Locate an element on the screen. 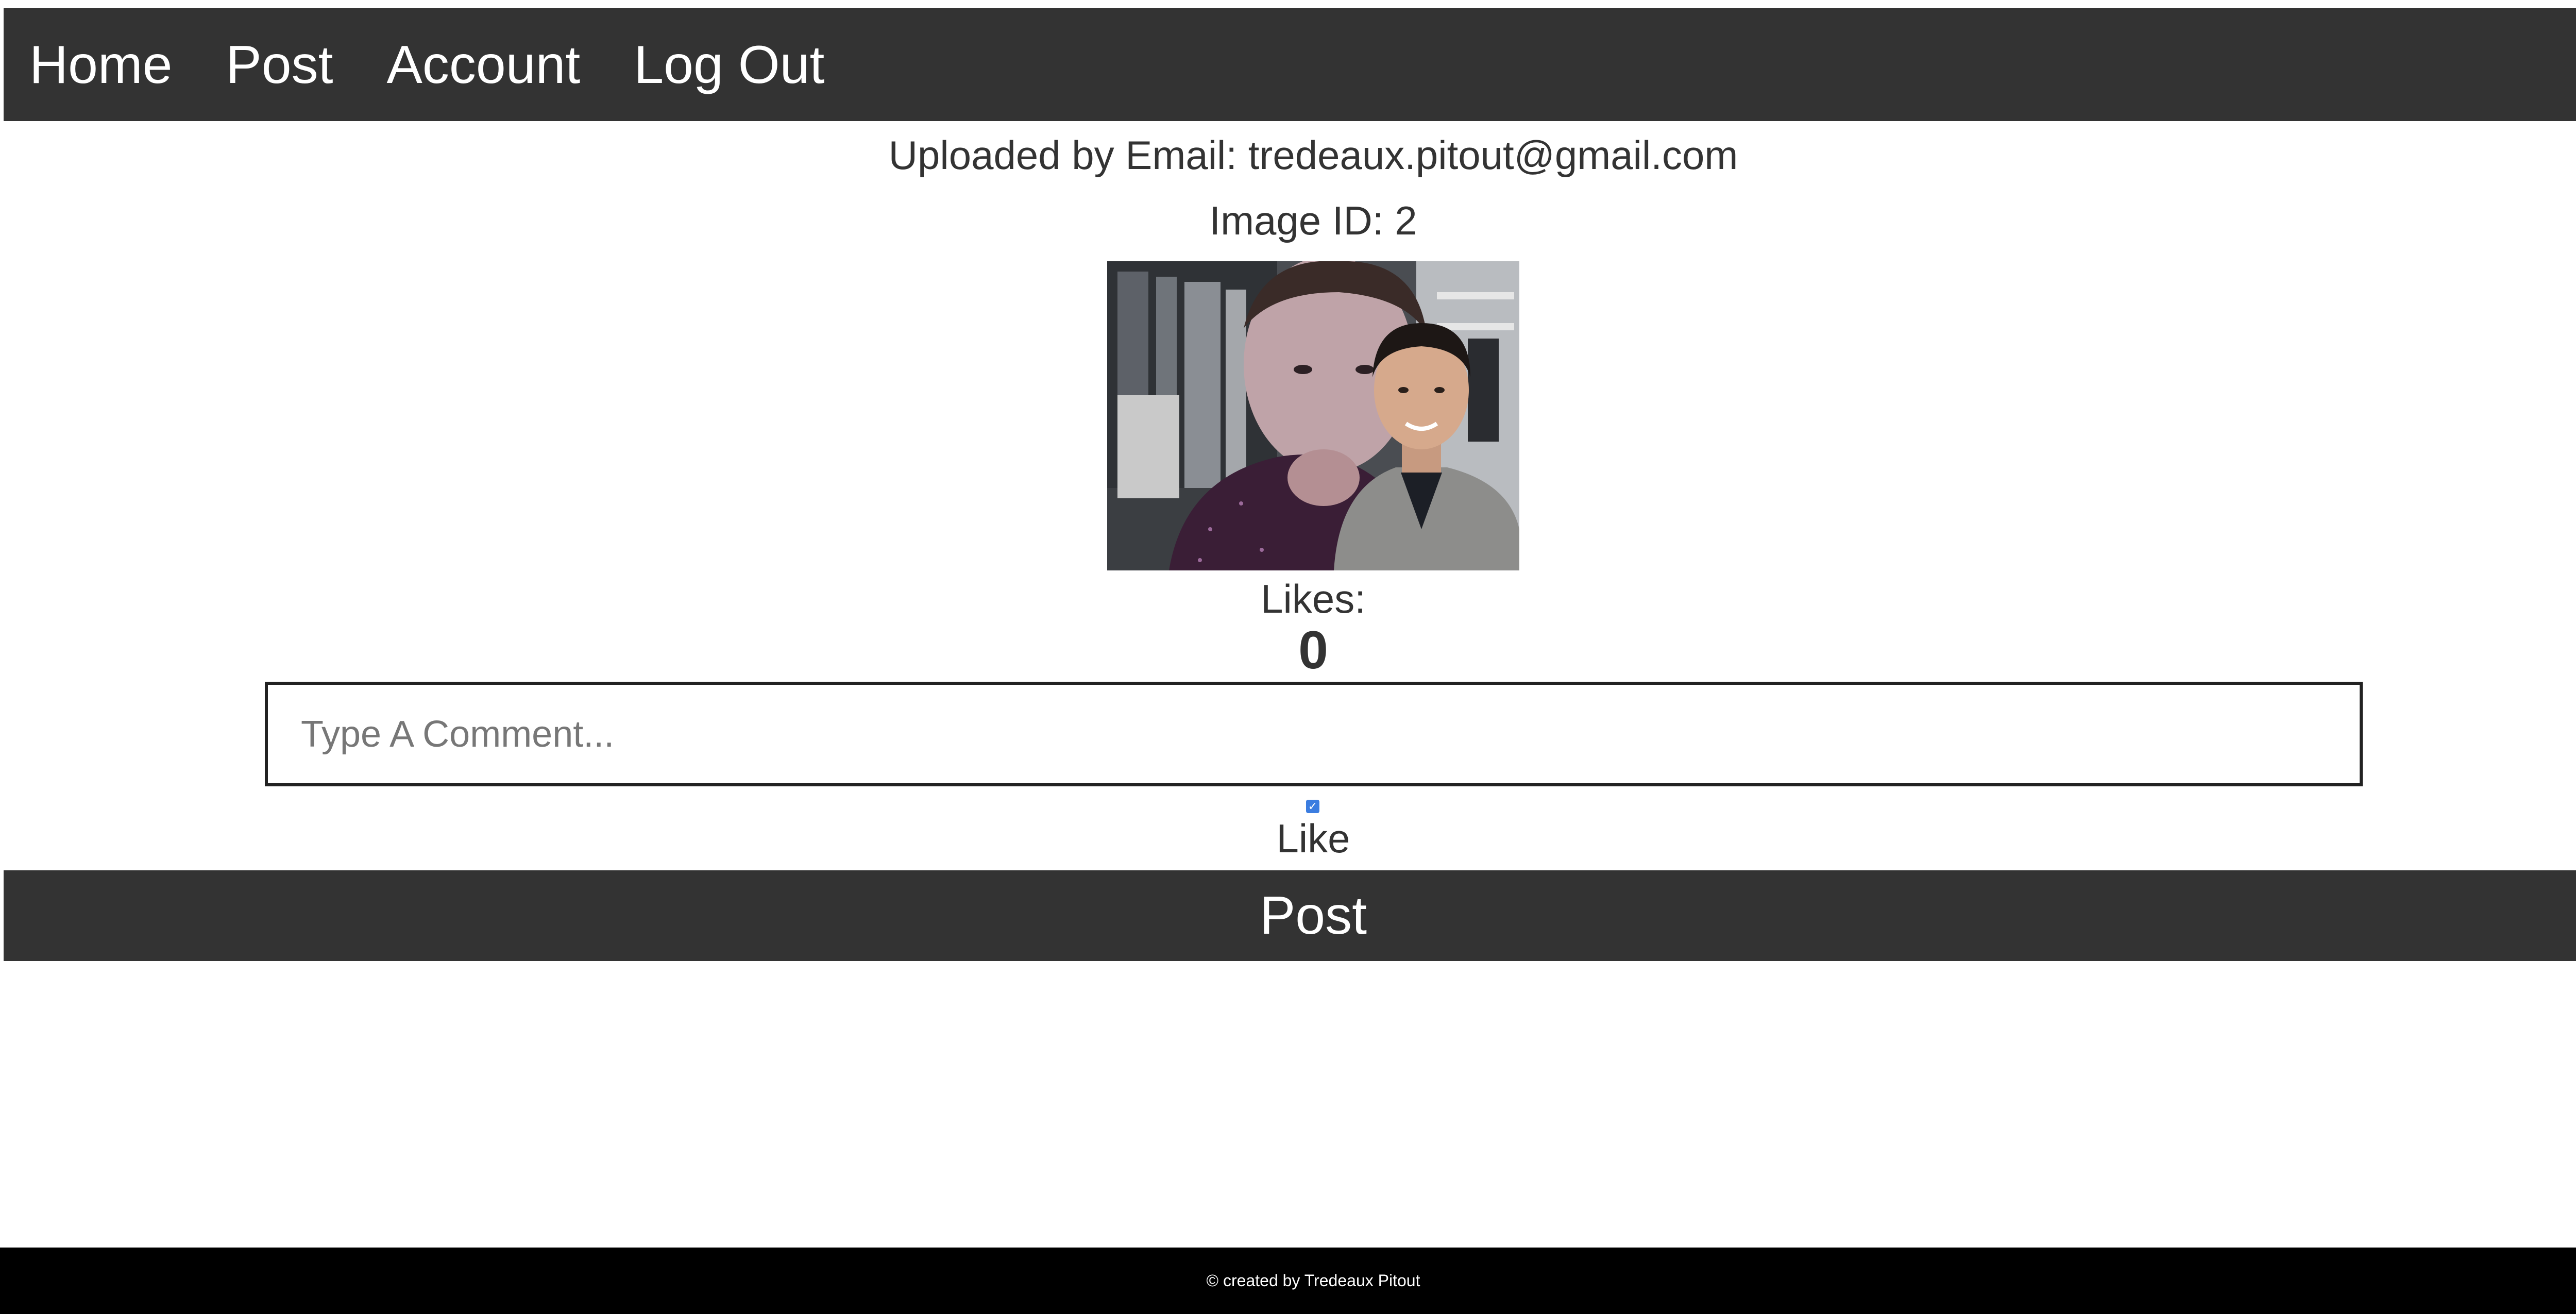  nav-account-link: Account is located at coordinates (484, 65).